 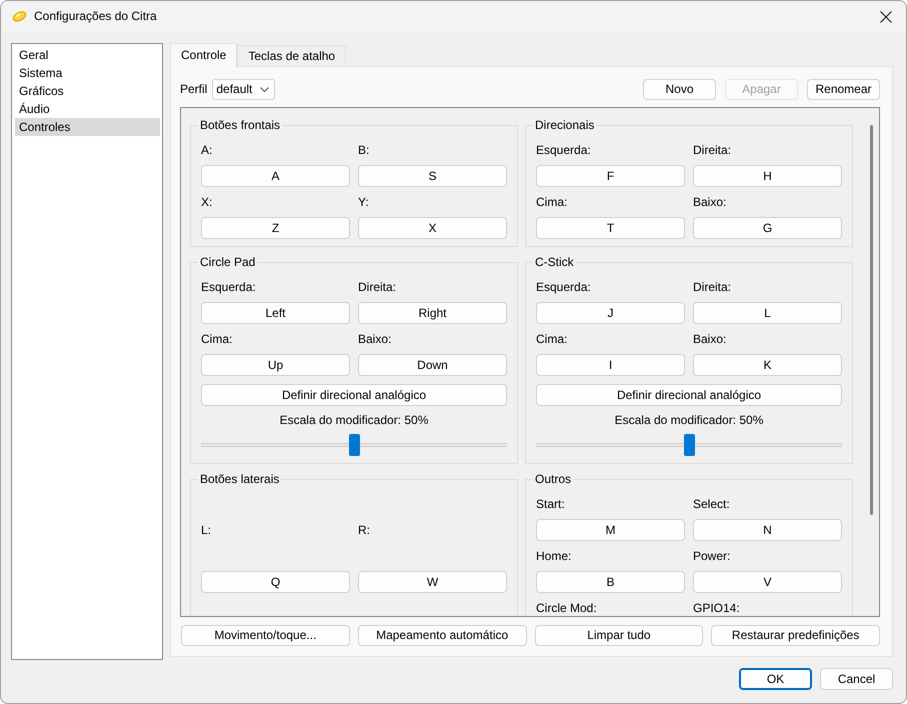 I want to click on binding-label: Circle Mod:, so click(x=566, y=608).